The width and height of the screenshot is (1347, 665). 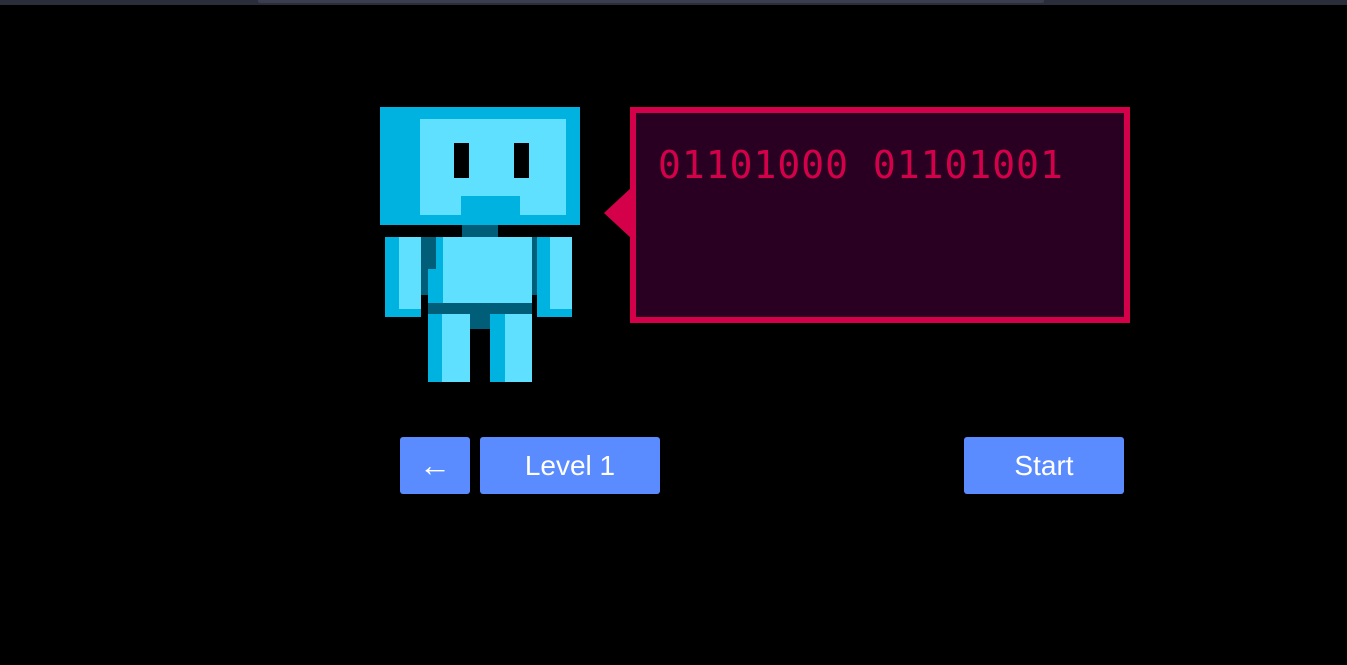 What do you see at coordinates (570, 465) in the screenshot?
I see `level-button: Level 1` at bounding box center [570, 465].